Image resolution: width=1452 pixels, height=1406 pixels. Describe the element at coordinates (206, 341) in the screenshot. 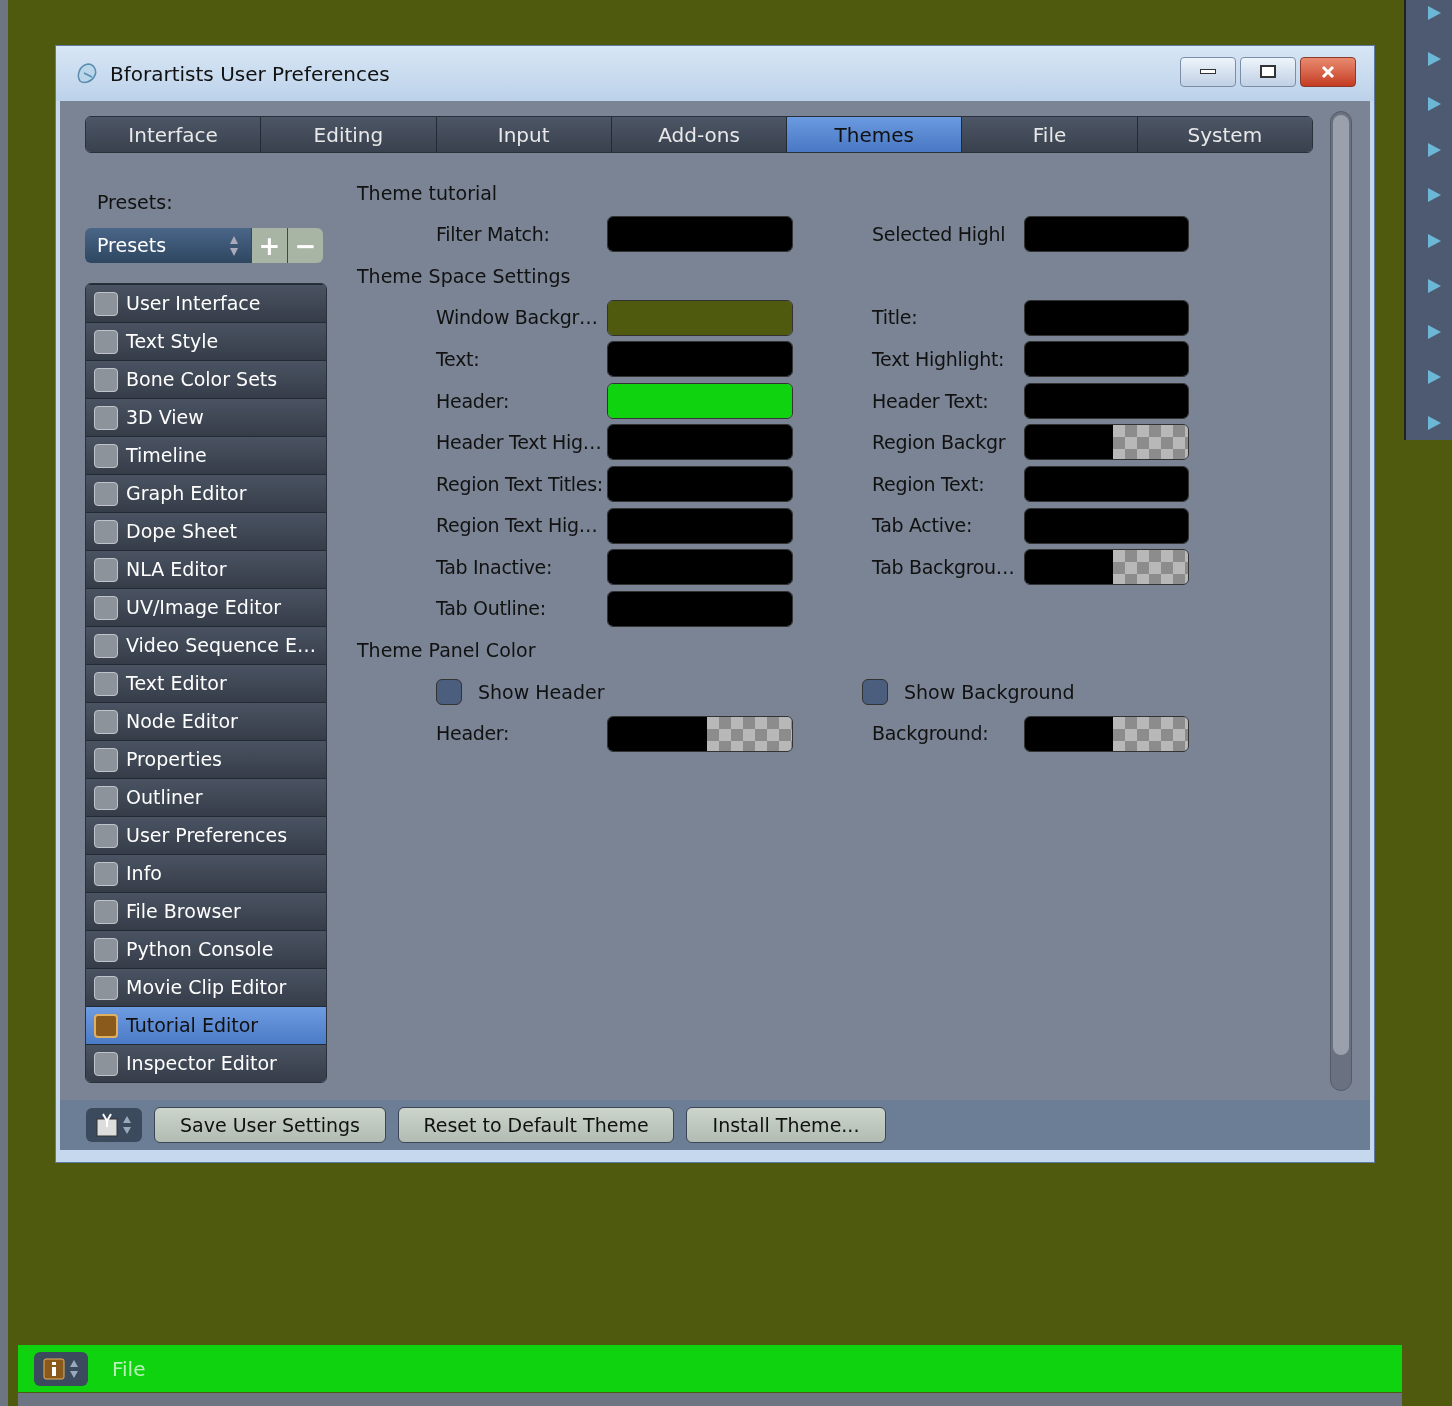

I see `sidebar-item: Text Style` at that location.